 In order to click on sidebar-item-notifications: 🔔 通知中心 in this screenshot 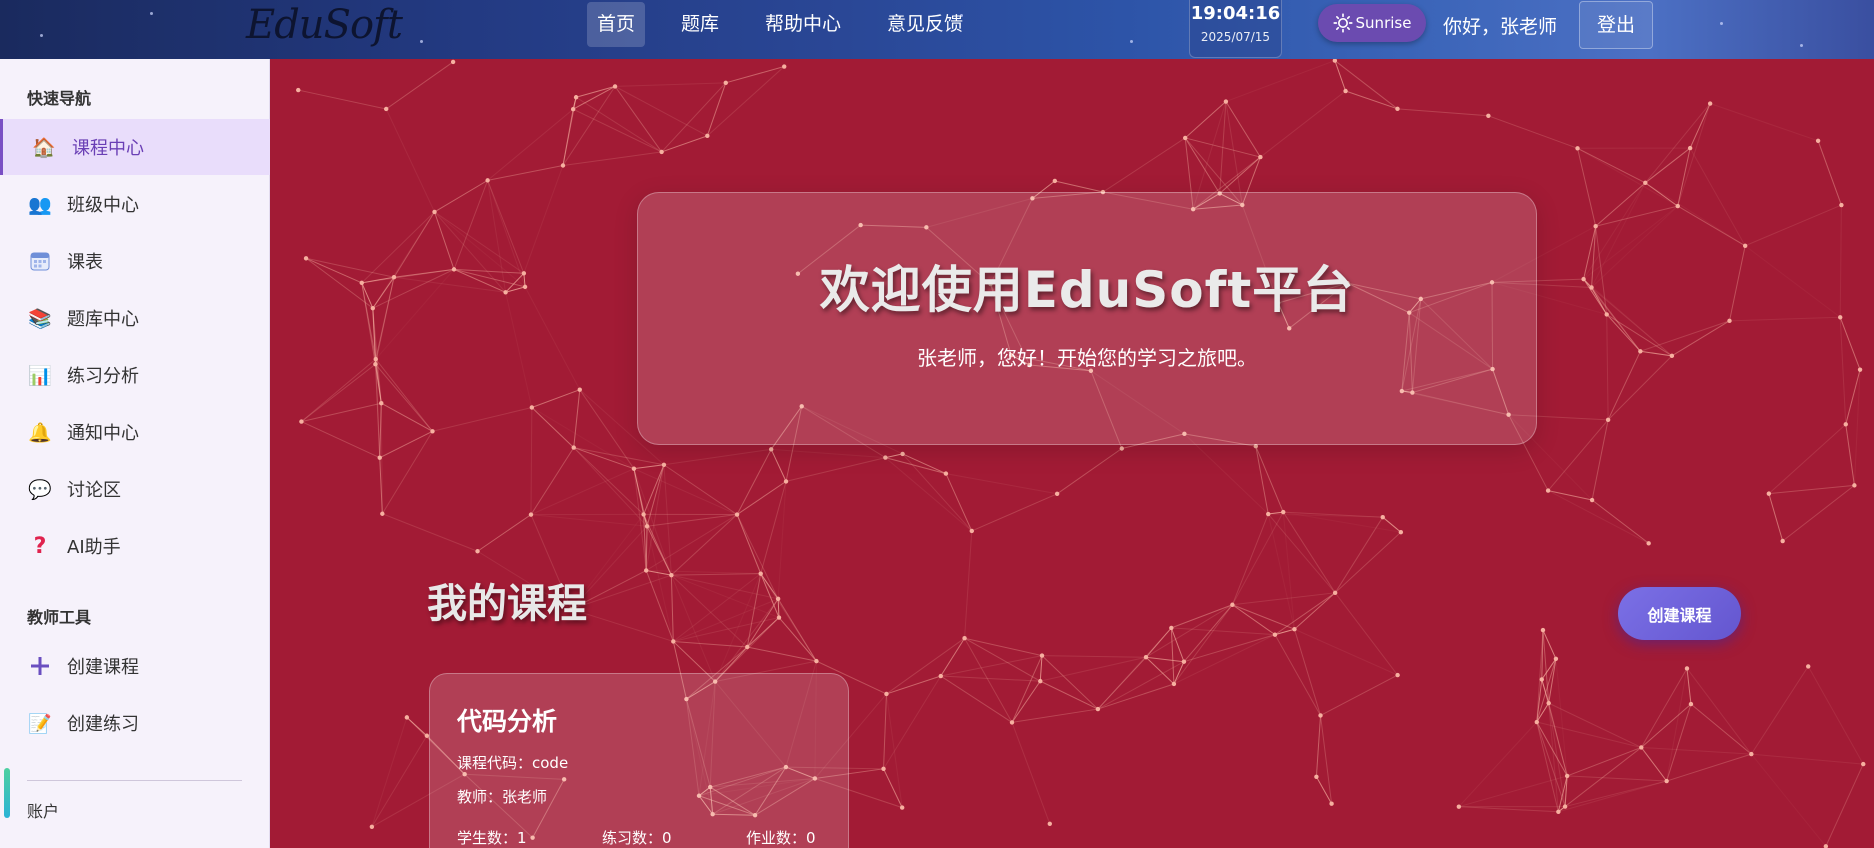, I will do `click(134, 432)`.